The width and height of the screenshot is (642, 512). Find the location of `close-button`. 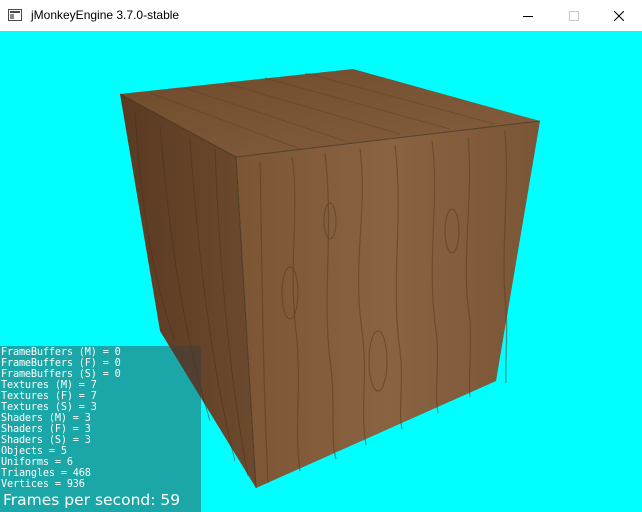

close-button is located at coordinates (619, 15).